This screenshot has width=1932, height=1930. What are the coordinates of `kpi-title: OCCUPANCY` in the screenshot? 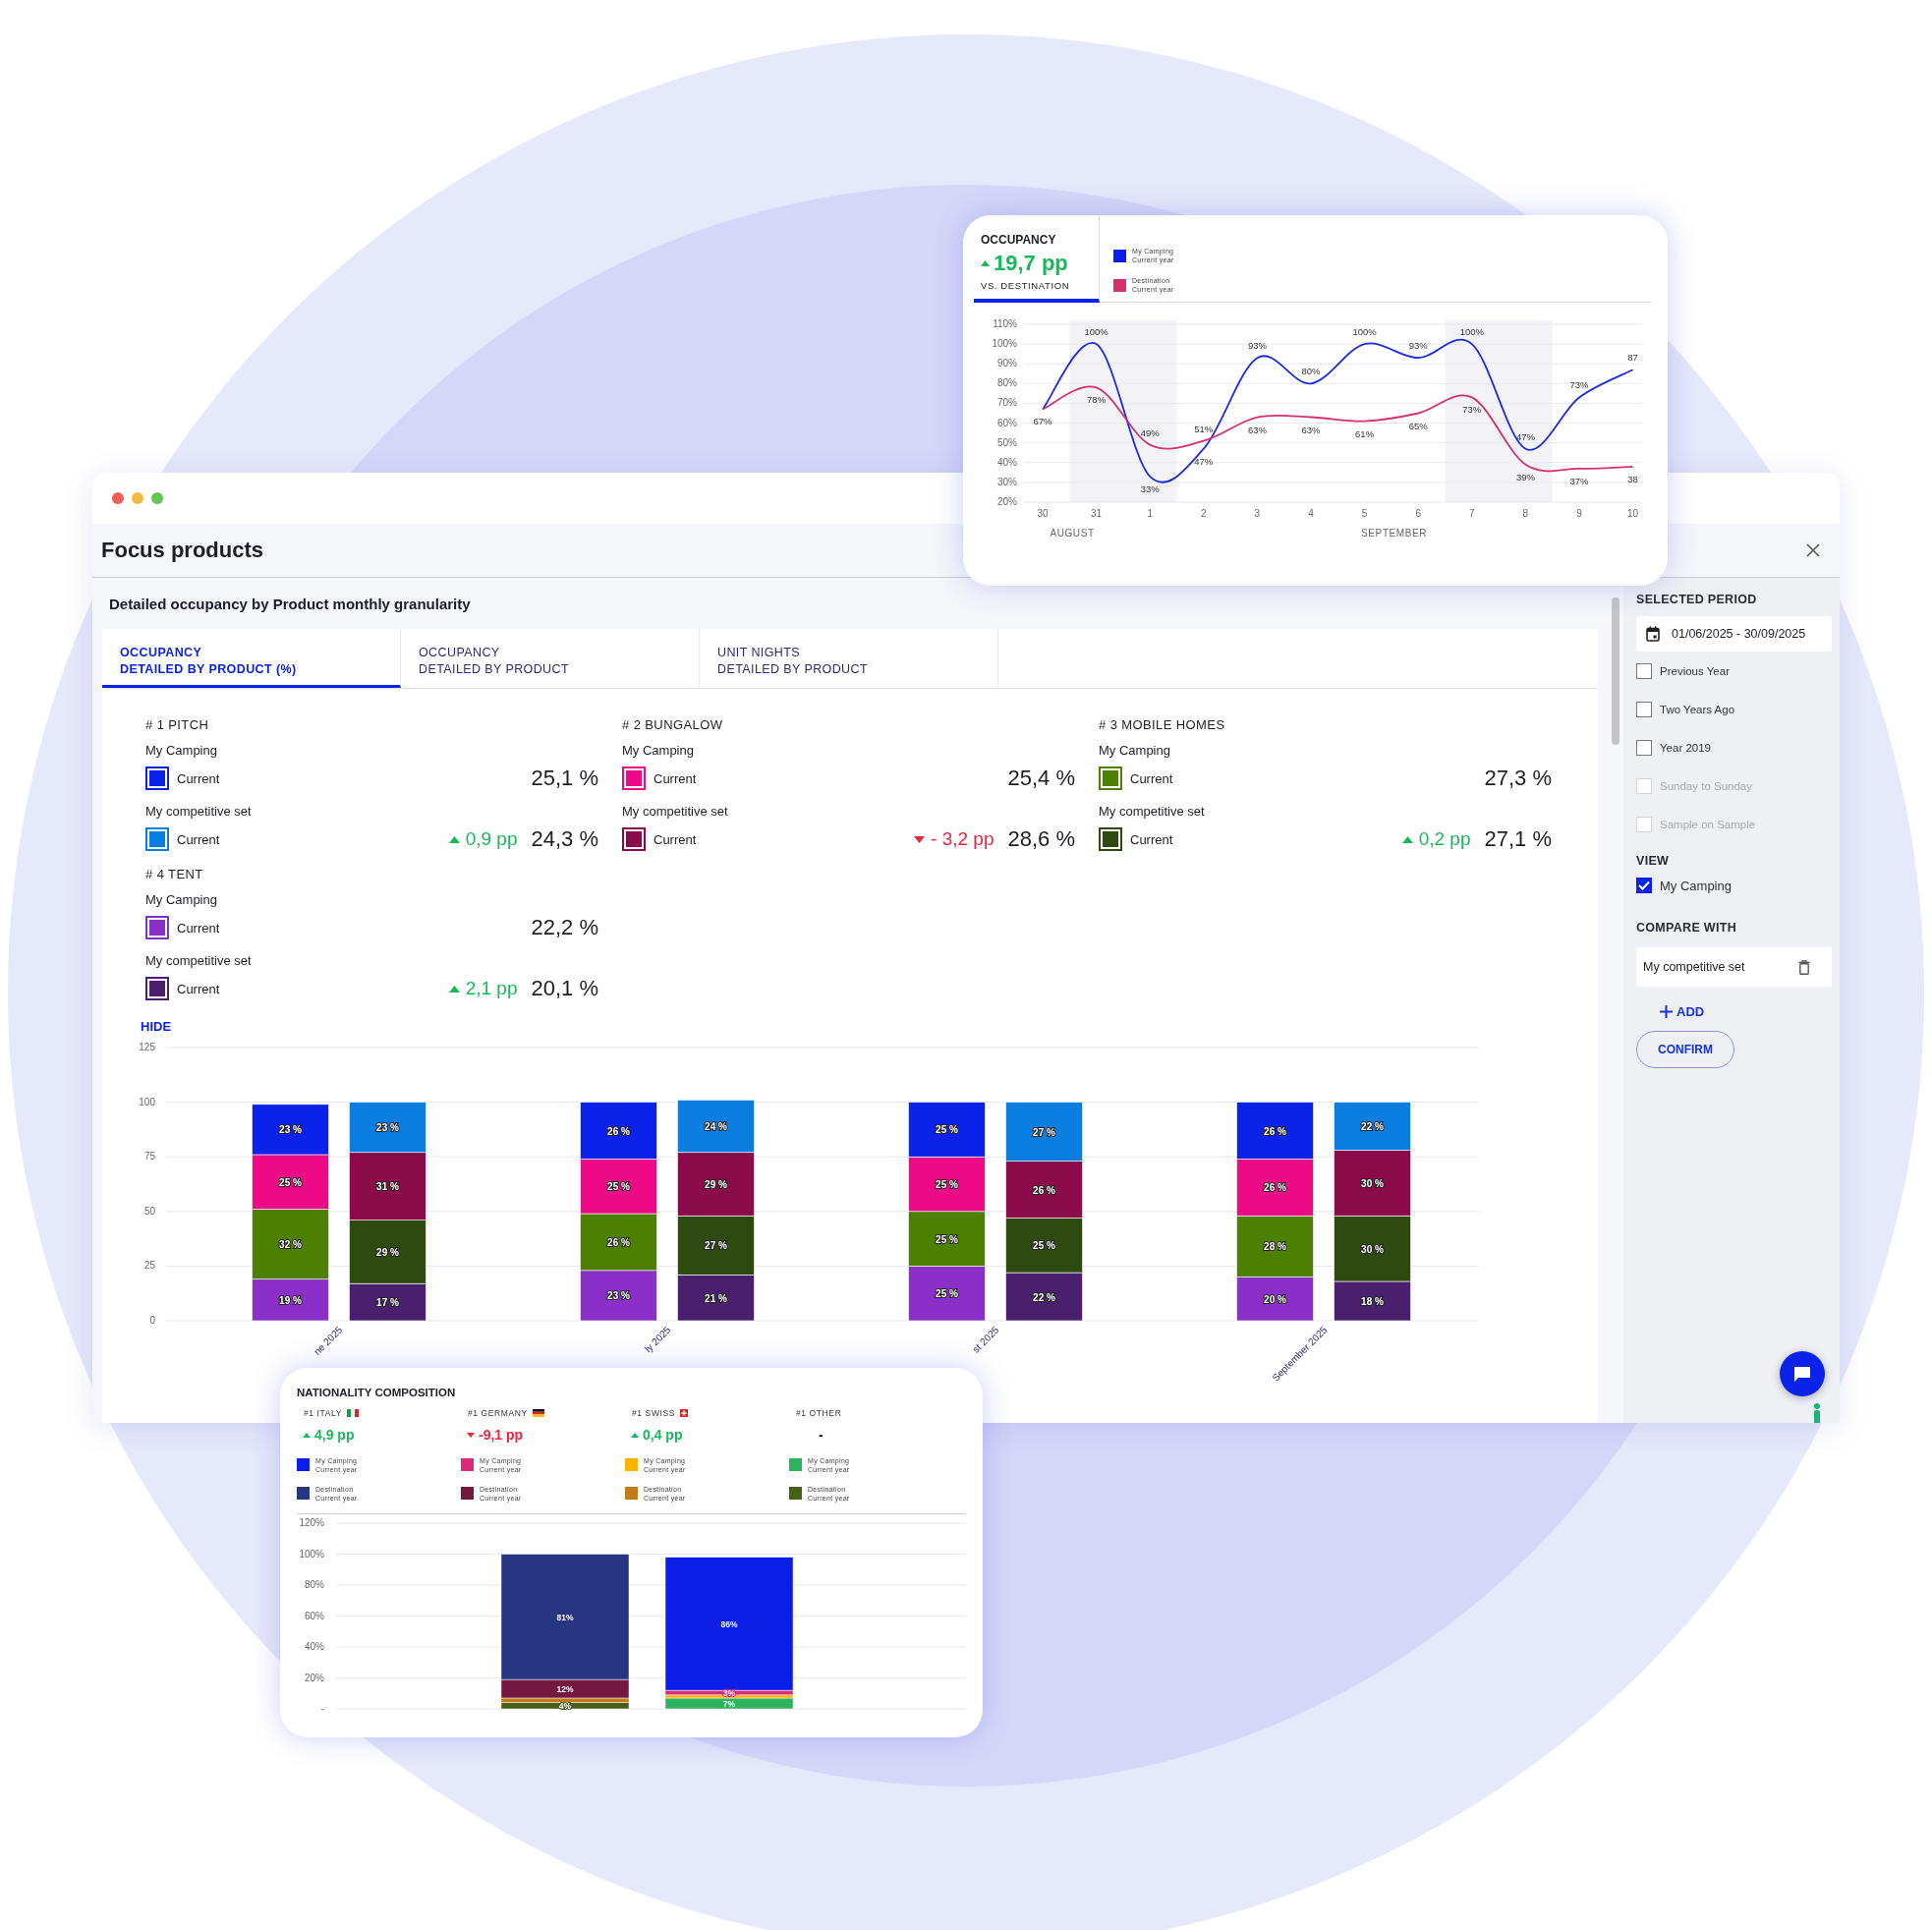 It's located at (1019, 240).